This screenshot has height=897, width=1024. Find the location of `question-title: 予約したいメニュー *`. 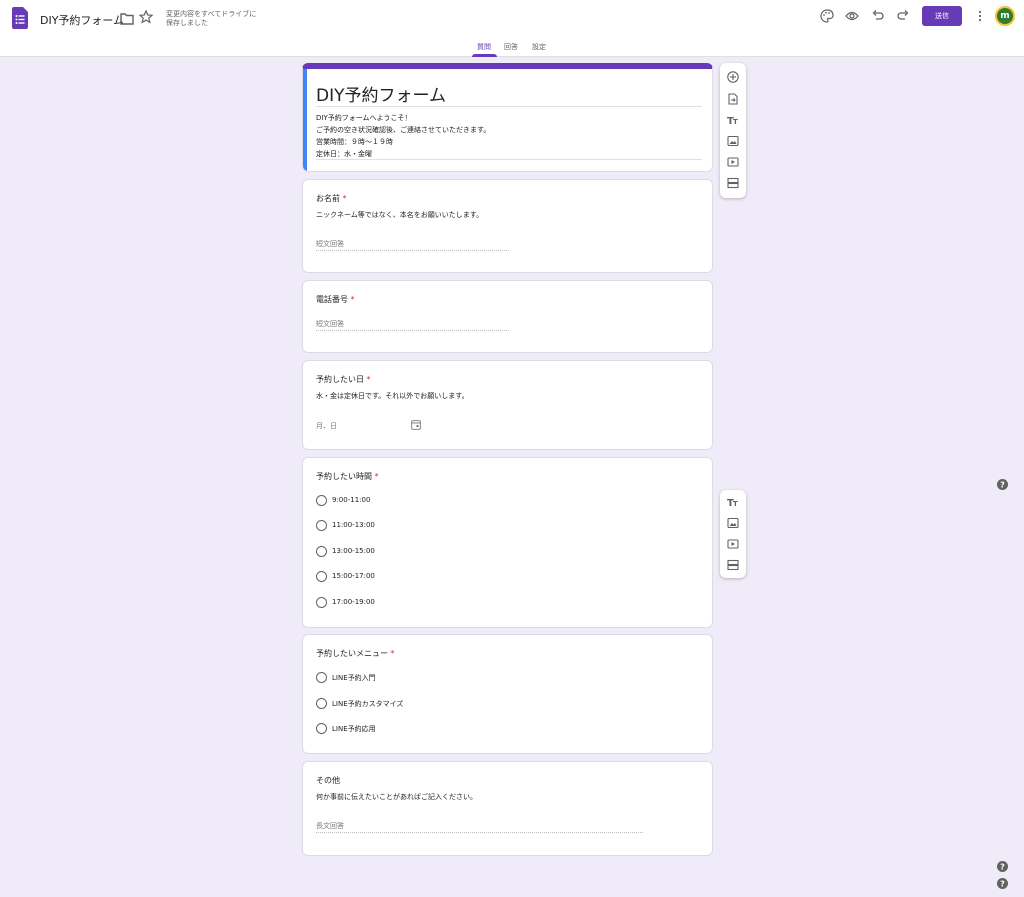

question-title: 予約したいメニュー * is located at coordinates (355, 653).